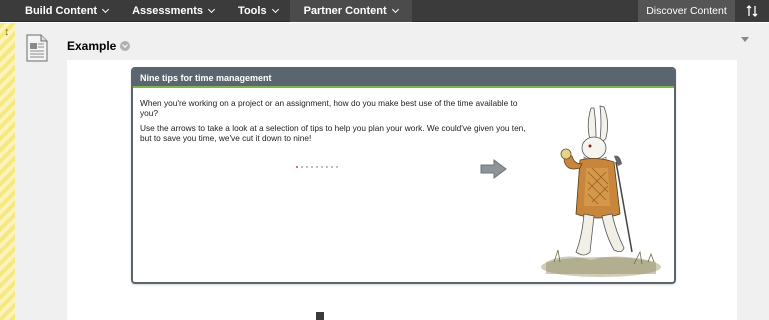 The height and width of the screenshot is (320, 769). Describe the element at coordinates (37, 48) in the screenshot. I see `document-icon` at that location.